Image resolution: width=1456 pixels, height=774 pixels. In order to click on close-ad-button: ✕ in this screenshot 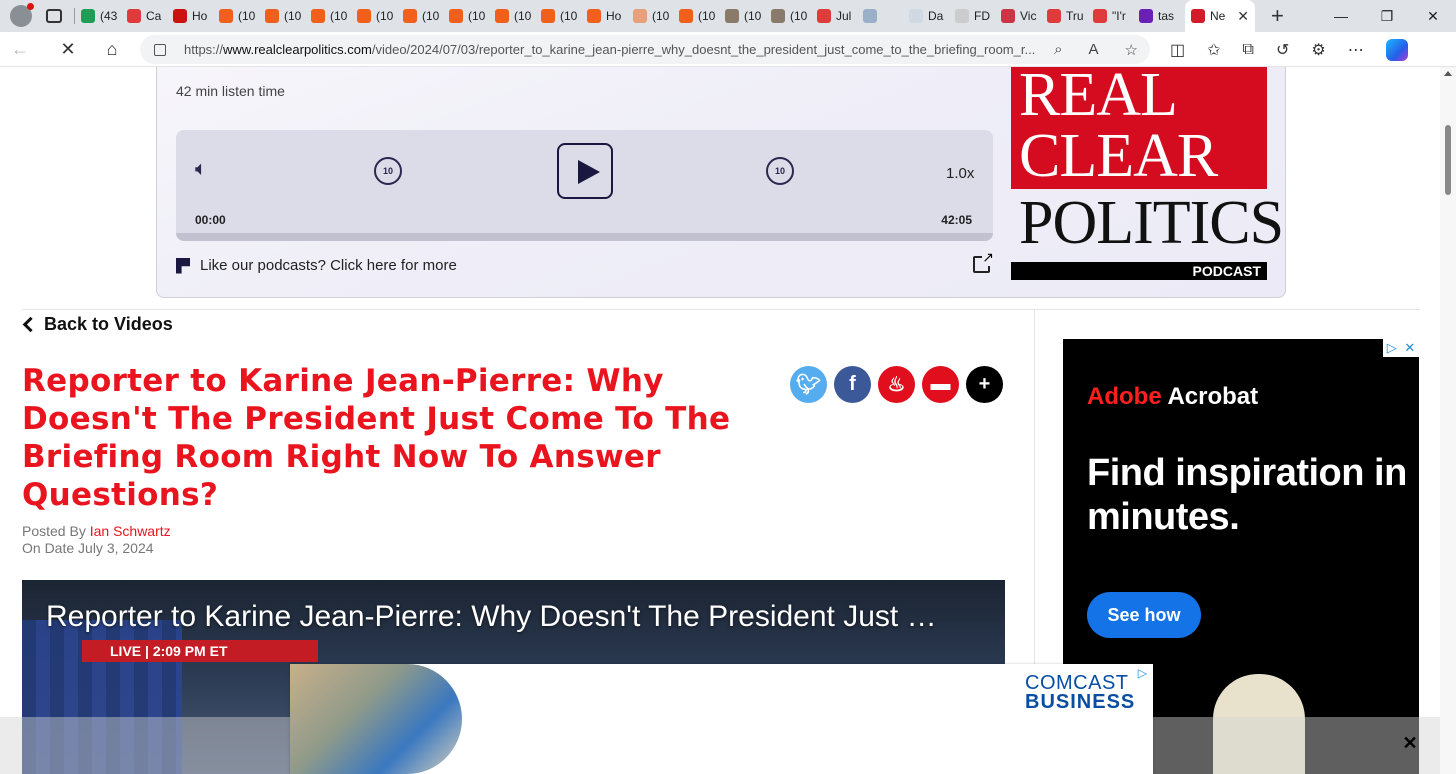, I will do `click(1410, 743)`.